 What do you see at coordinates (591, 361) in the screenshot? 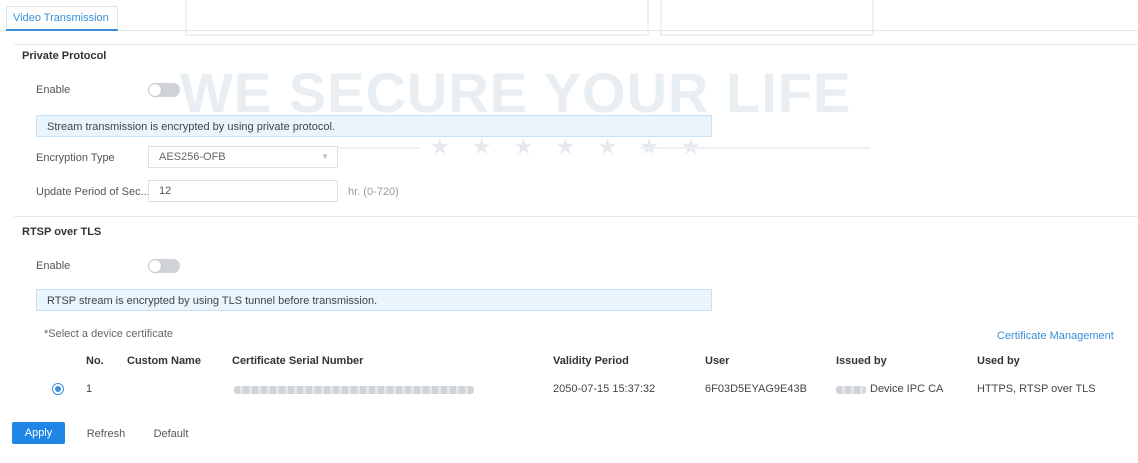
I see `column-header-validity: Validity Period` at bounding box center [591, 361].